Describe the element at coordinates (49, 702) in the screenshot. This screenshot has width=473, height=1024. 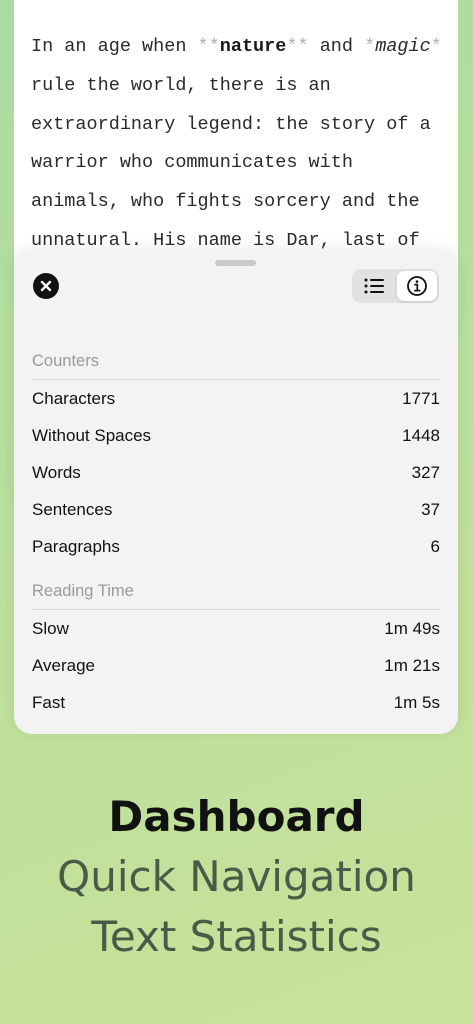
I see `stat-label: Fast` at that location.